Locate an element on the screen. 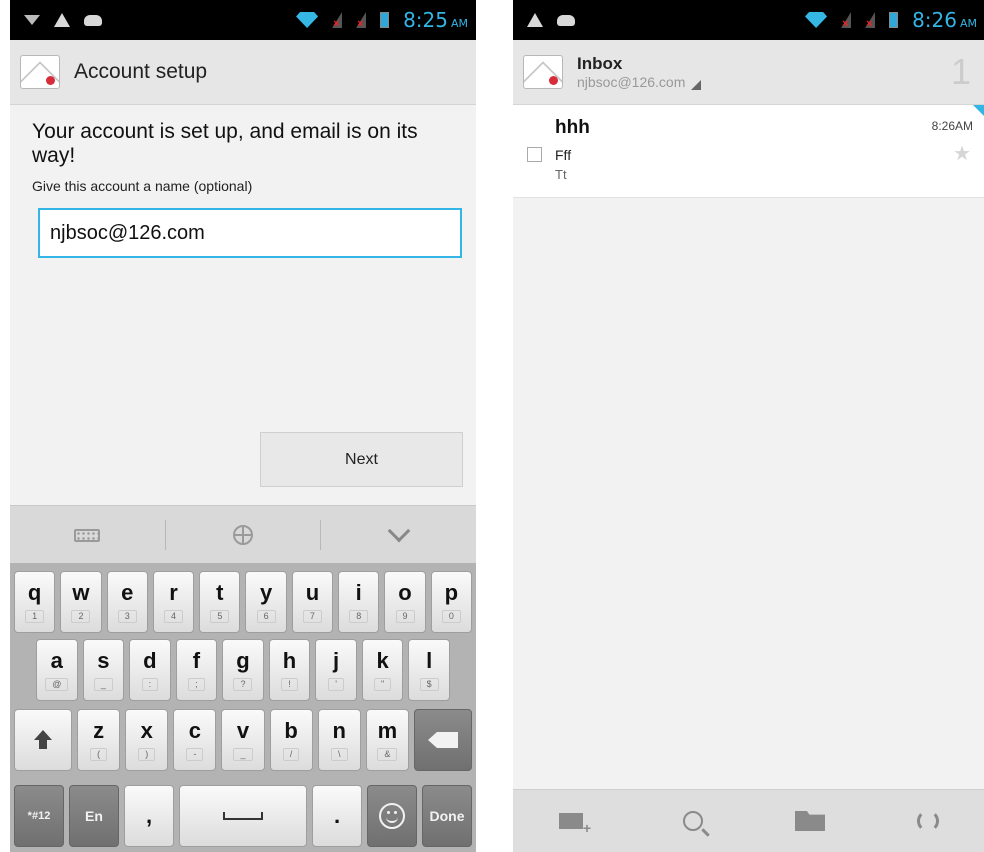  key-l: l $ is located at coordinates (429, 670).